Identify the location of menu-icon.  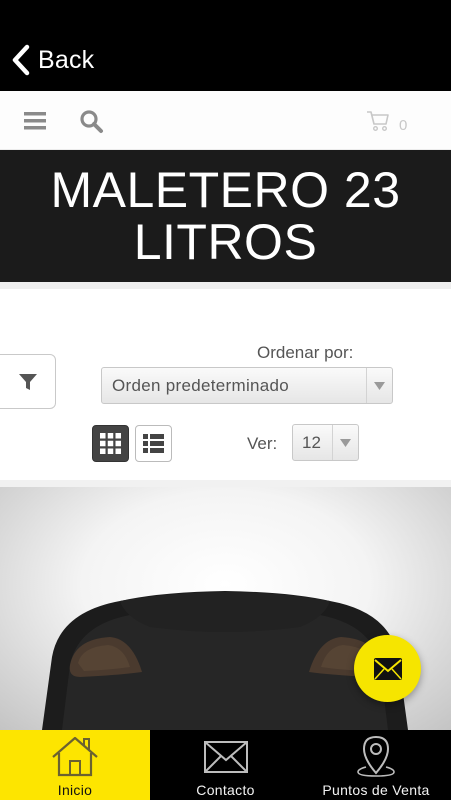
(35, 121).